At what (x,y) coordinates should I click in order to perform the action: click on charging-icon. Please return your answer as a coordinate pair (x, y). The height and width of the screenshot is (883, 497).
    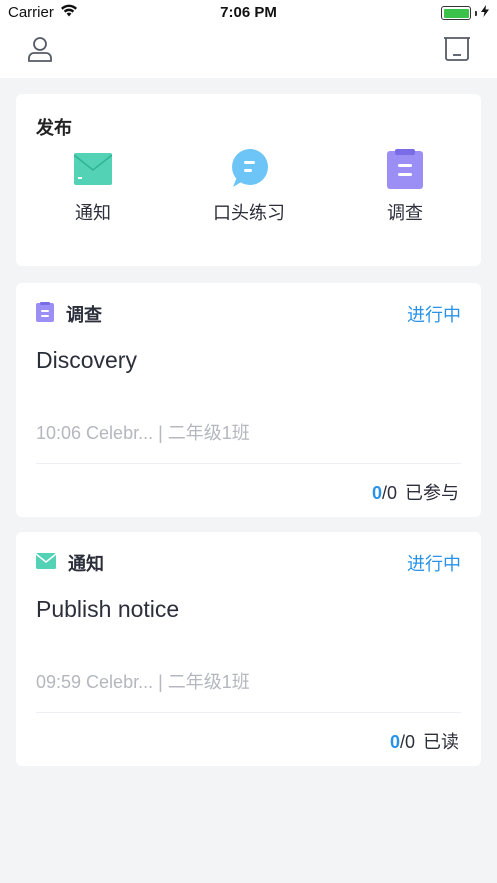
    Looking at the image, I should click on (485, 13).